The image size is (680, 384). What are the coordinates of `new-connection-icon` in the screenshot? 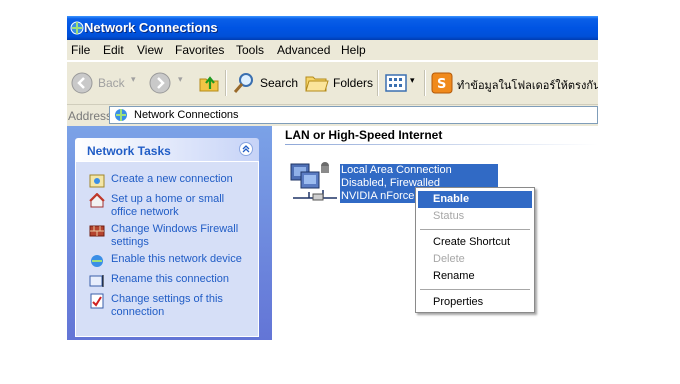 It's located at (97, 181).